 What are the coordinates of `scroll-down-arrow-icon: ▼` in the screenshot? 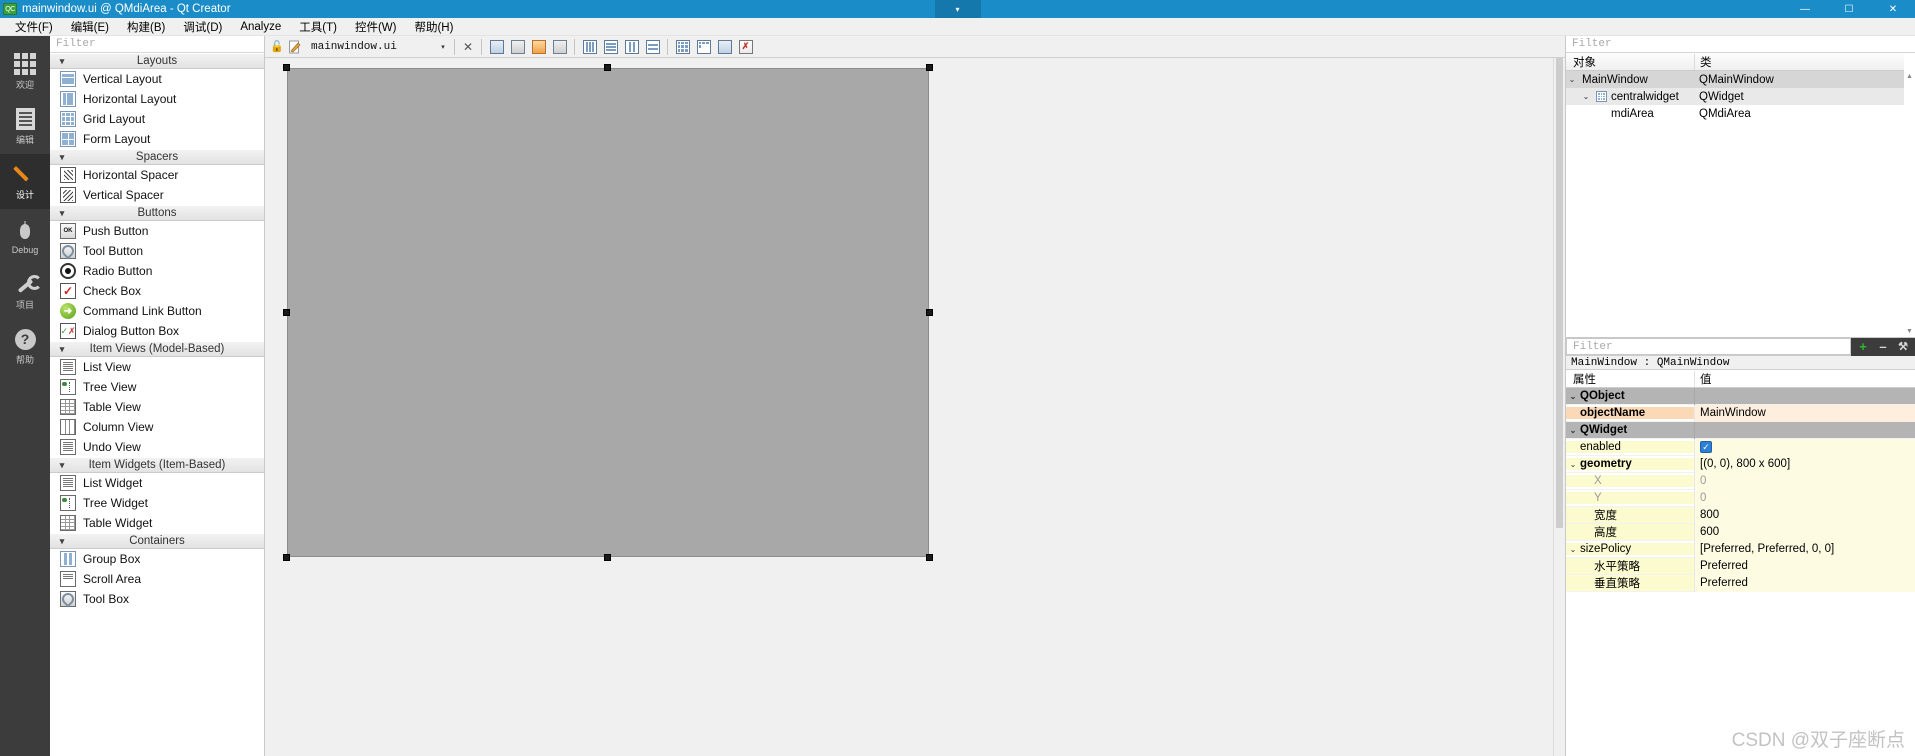 It's located at (1909, 331).